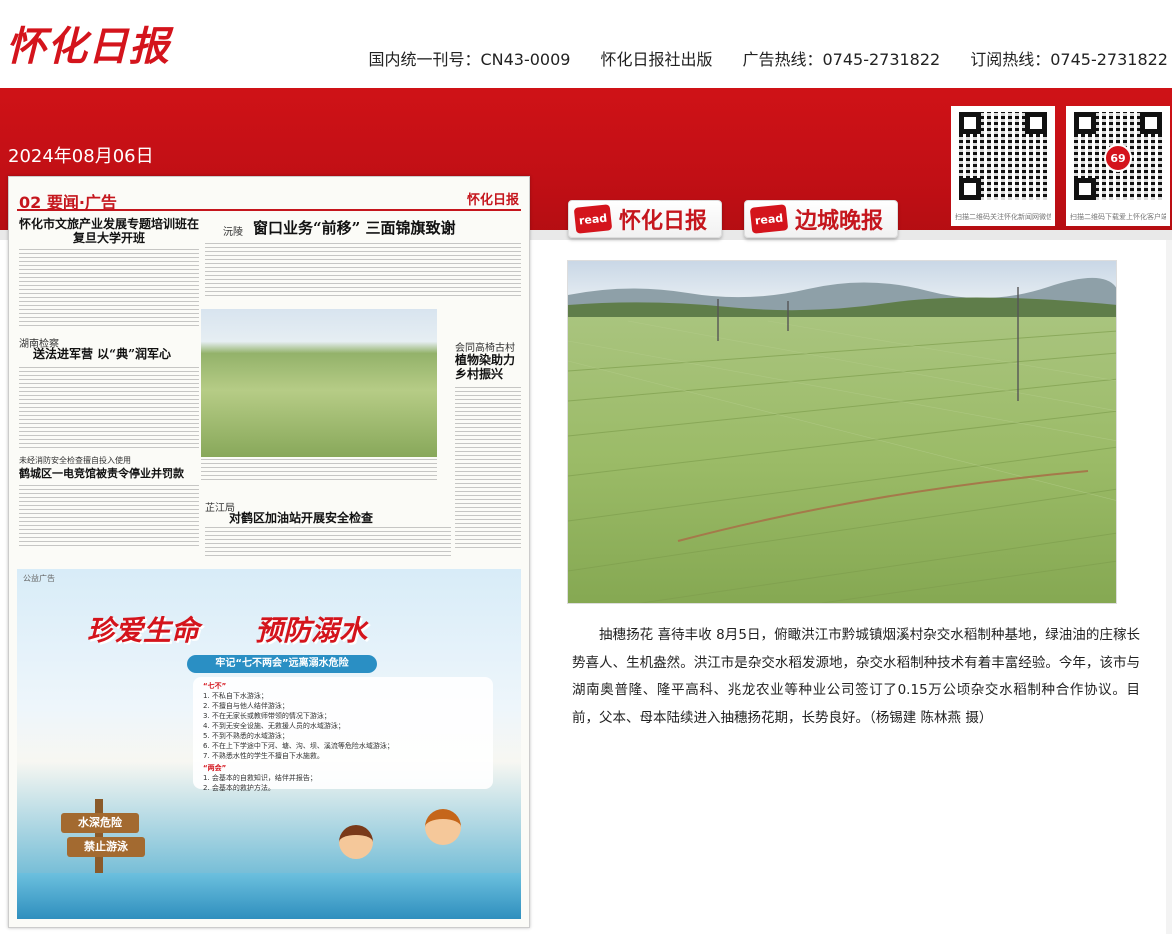 Image resolution: width=1172 pixels, height=934 pixels. What do you see at coordinates (311, 630) in the screenshot?
I see `poster-title-b: 预防溺水` at bounding box center [311, 630].